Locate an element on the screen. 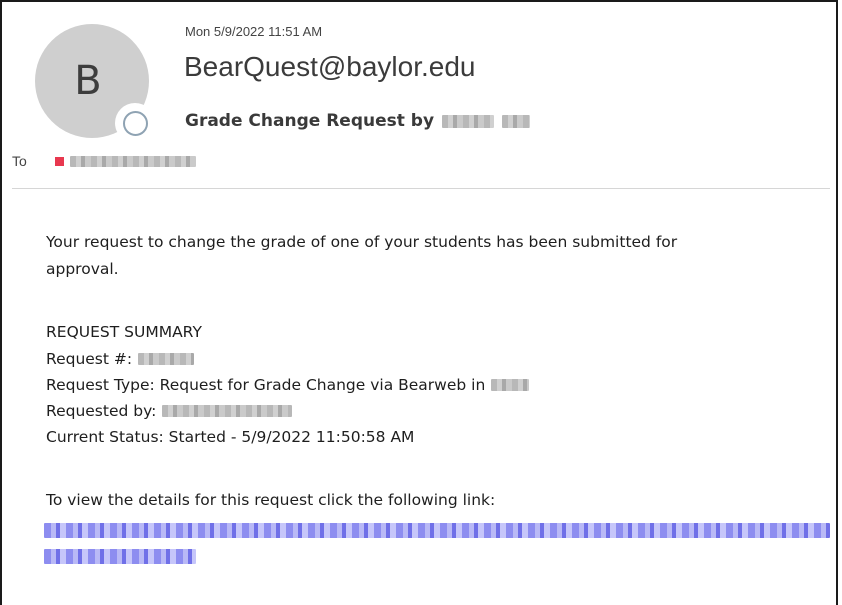  presence-status-icon is located at coordinates (135, 123).